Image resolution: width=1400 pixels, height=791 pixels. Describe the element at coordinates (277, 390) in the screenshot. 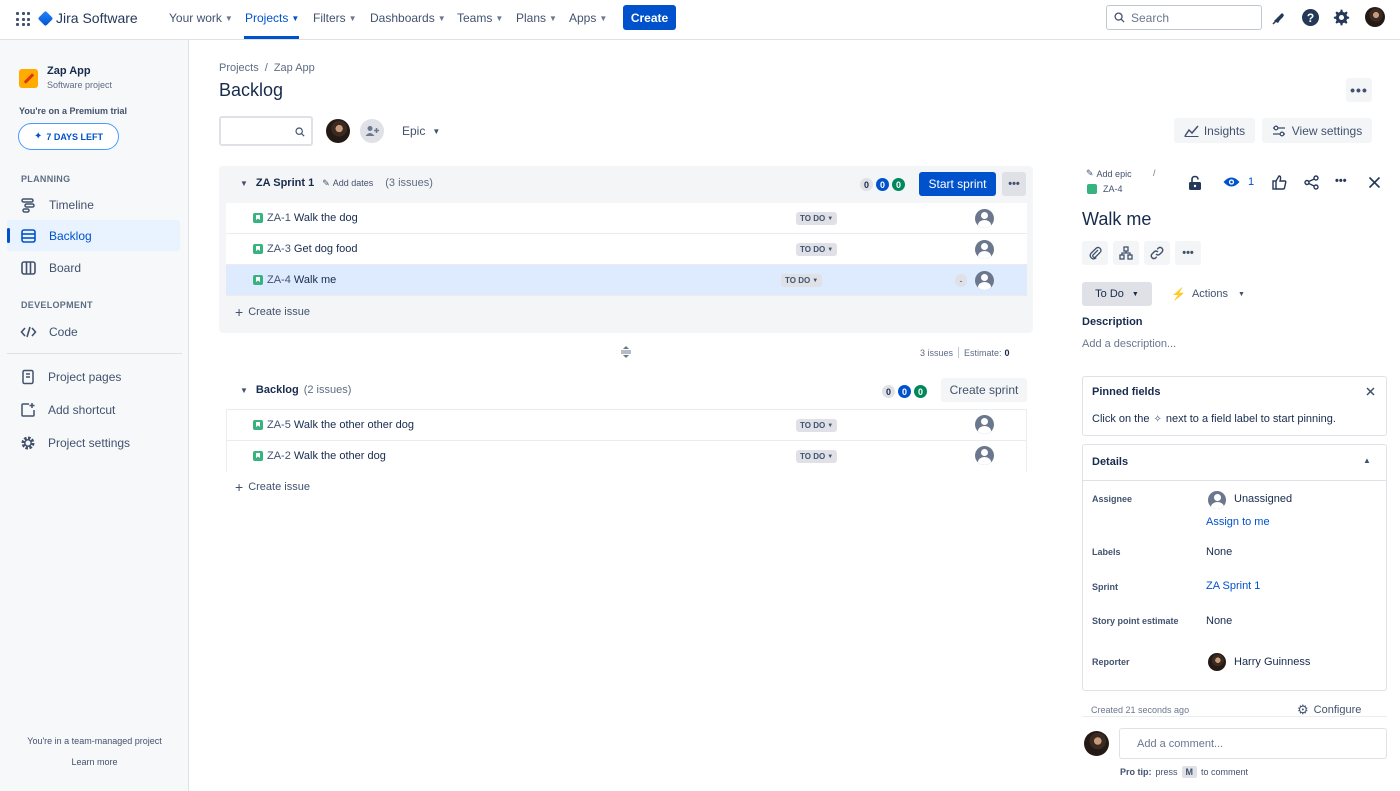

I see `backlog-name: Backlog` at that location.